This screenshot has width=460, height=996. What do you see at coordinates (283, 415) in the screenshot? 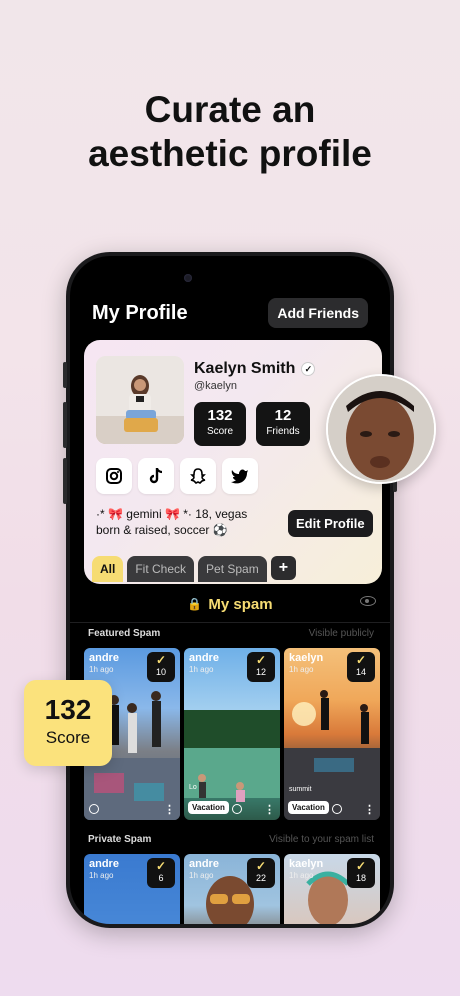
I see `friends-stat-value: 12` at bounding box center [283, 415].